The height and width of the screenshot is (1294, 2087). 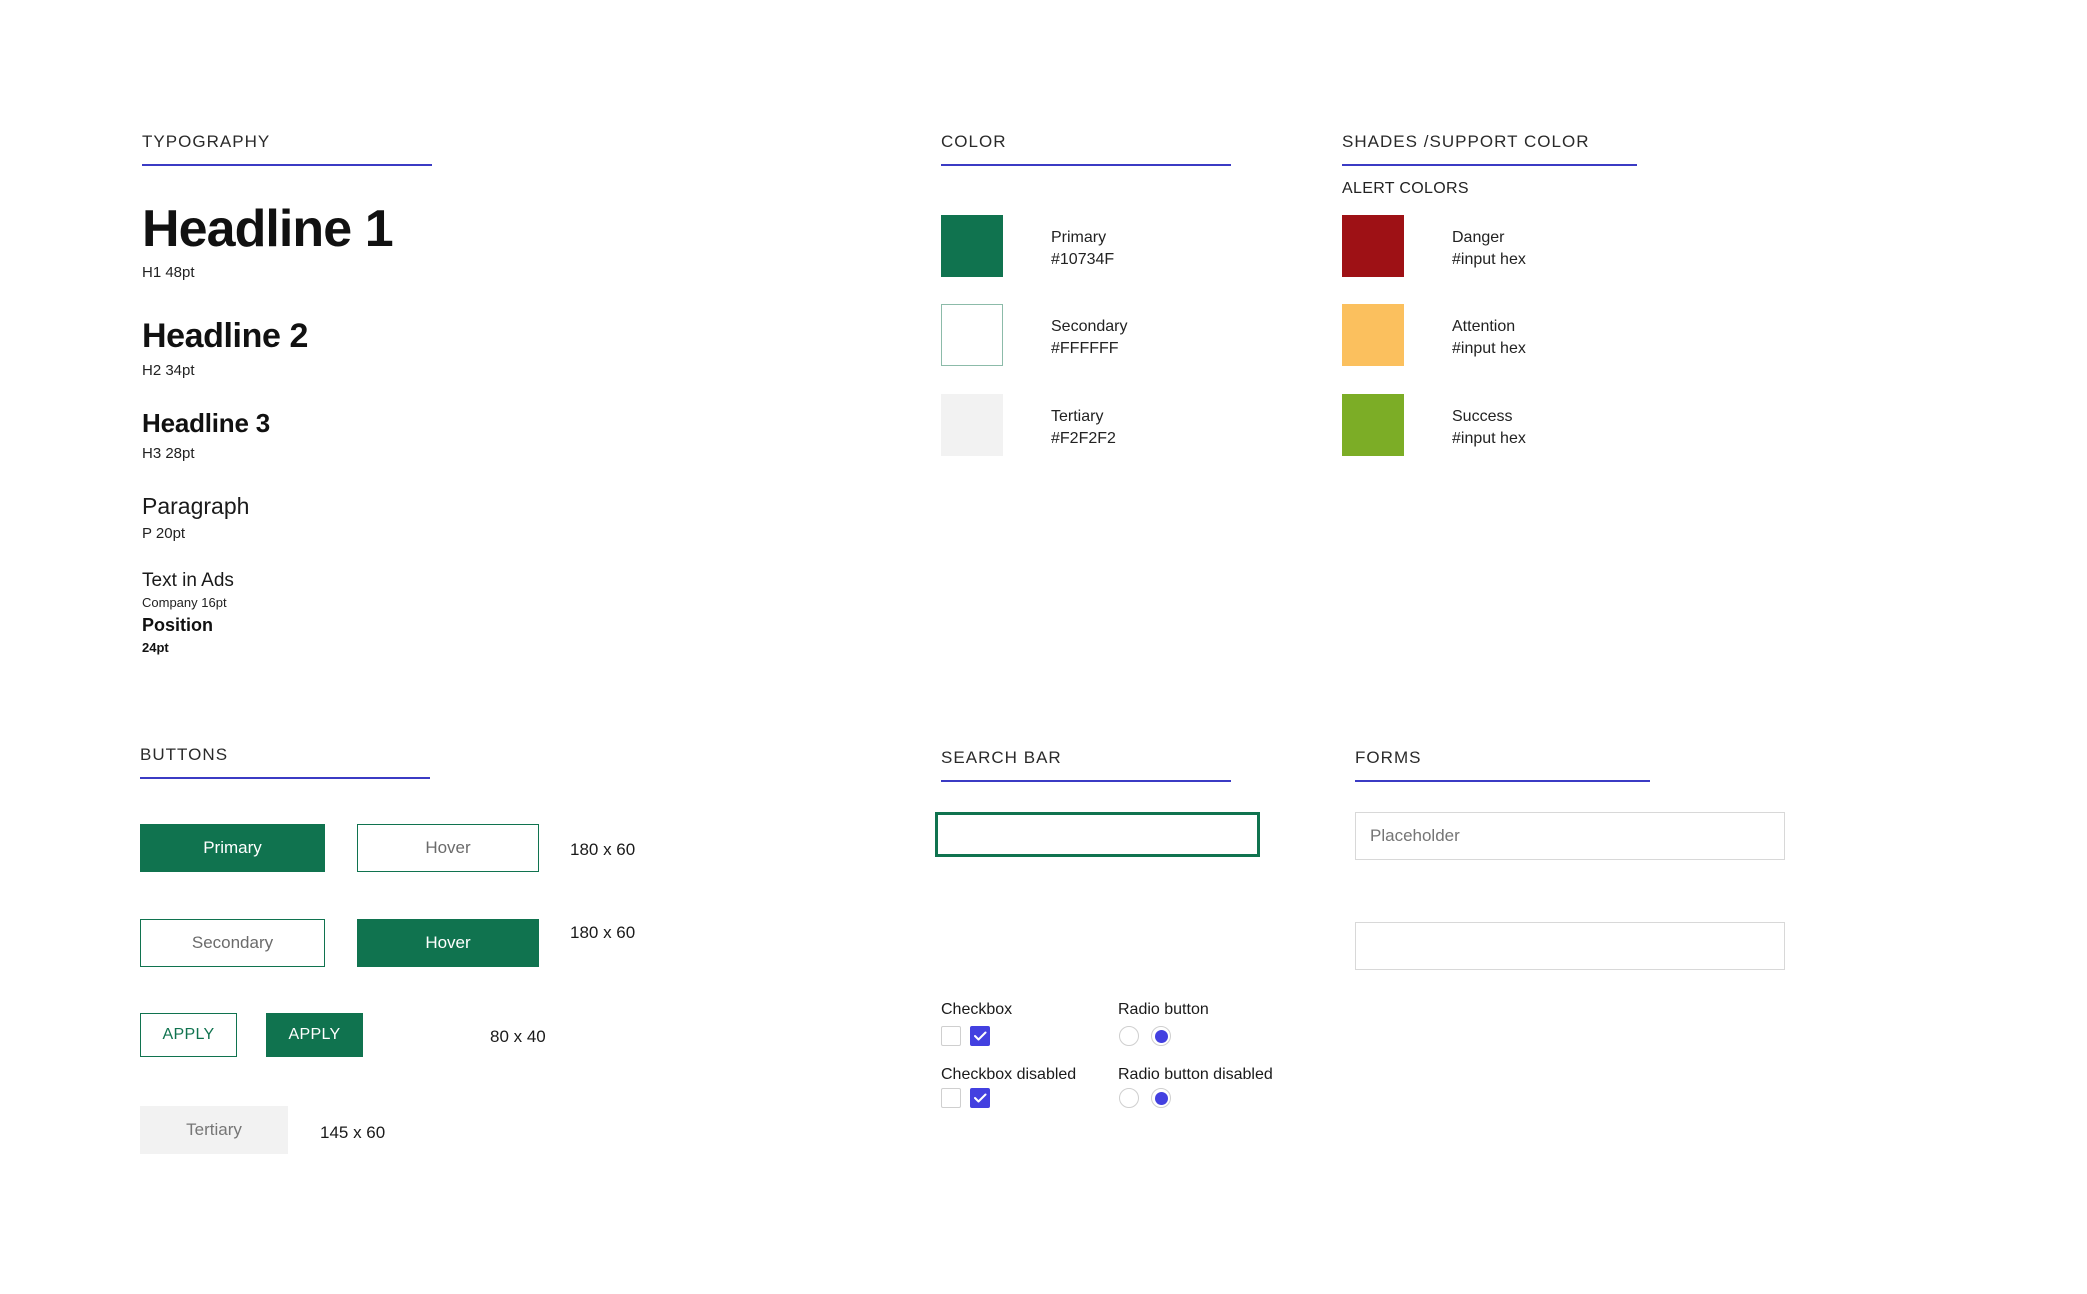 I want to click on color-swatch-primary, so click(x=972, y=246).